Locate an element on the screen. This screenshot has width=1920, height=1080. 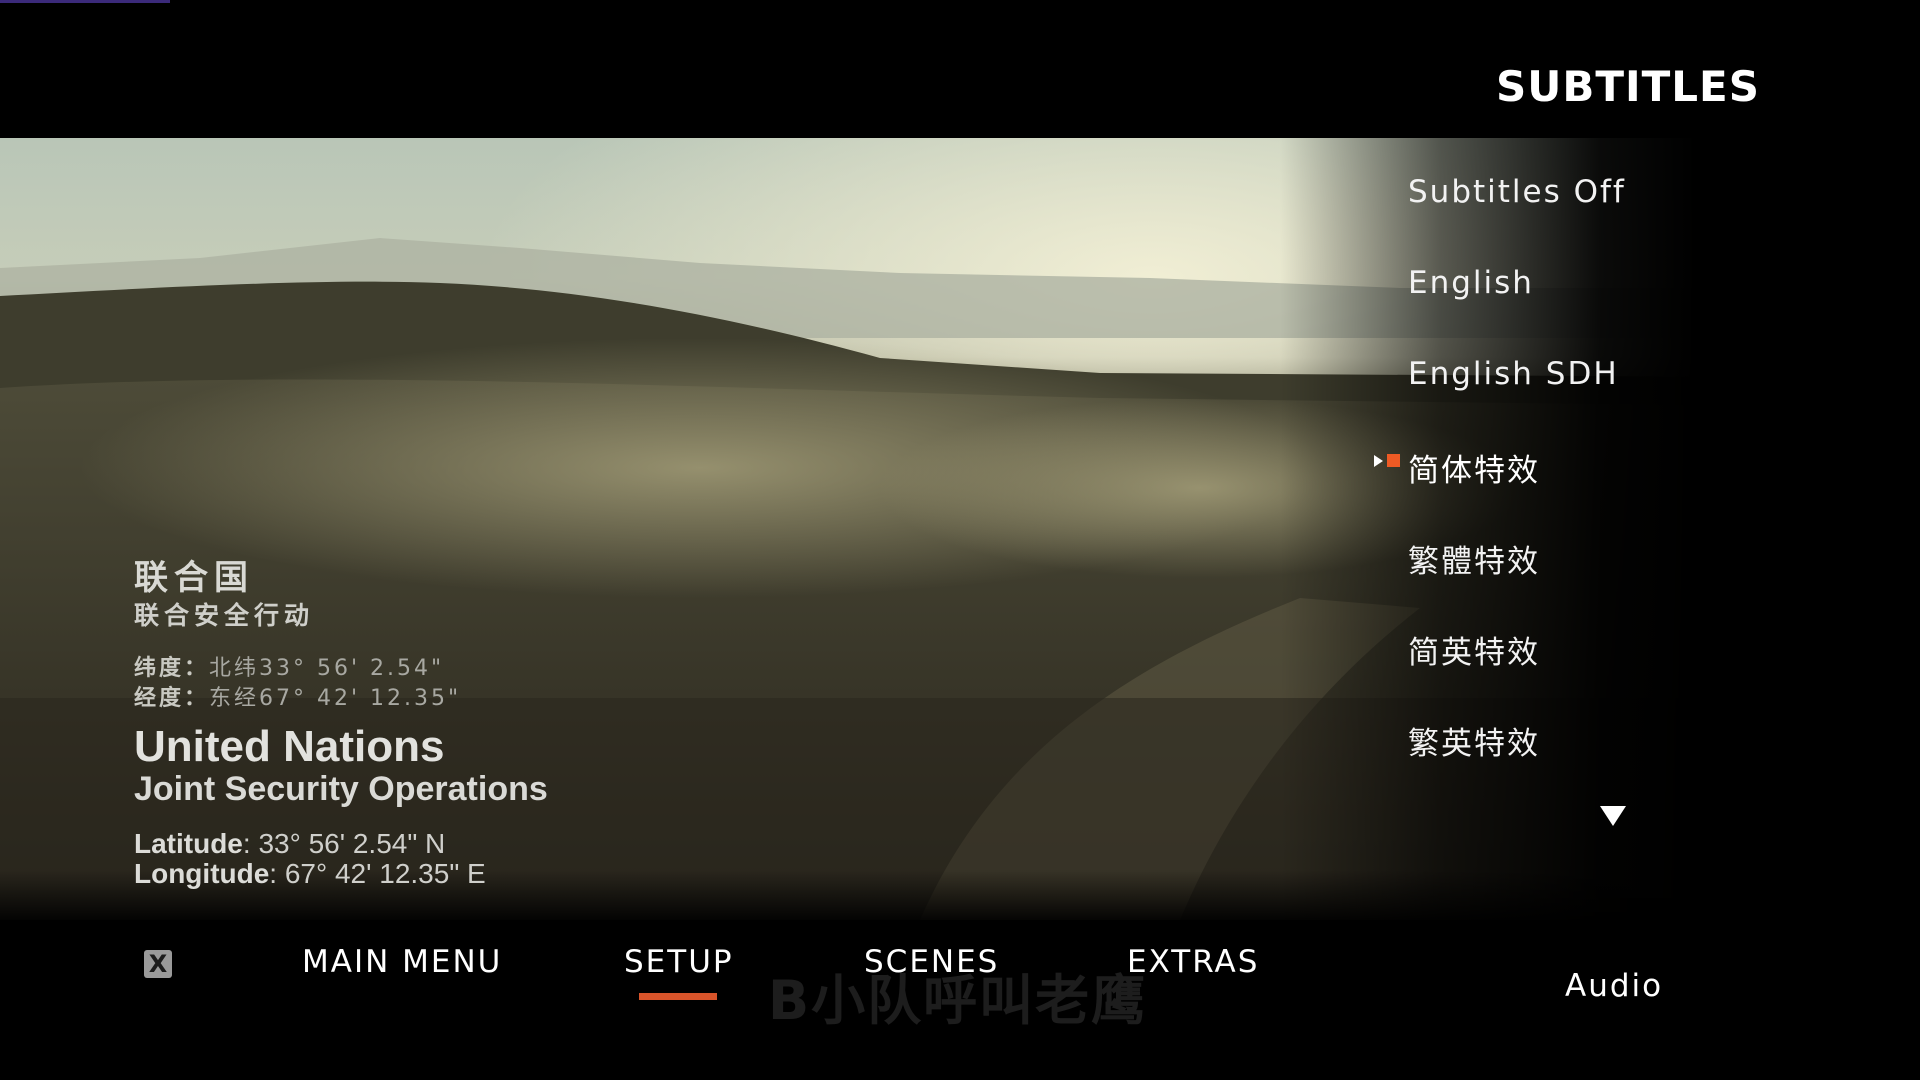
triangle-down-icon is located at coordinates (1613, 816).